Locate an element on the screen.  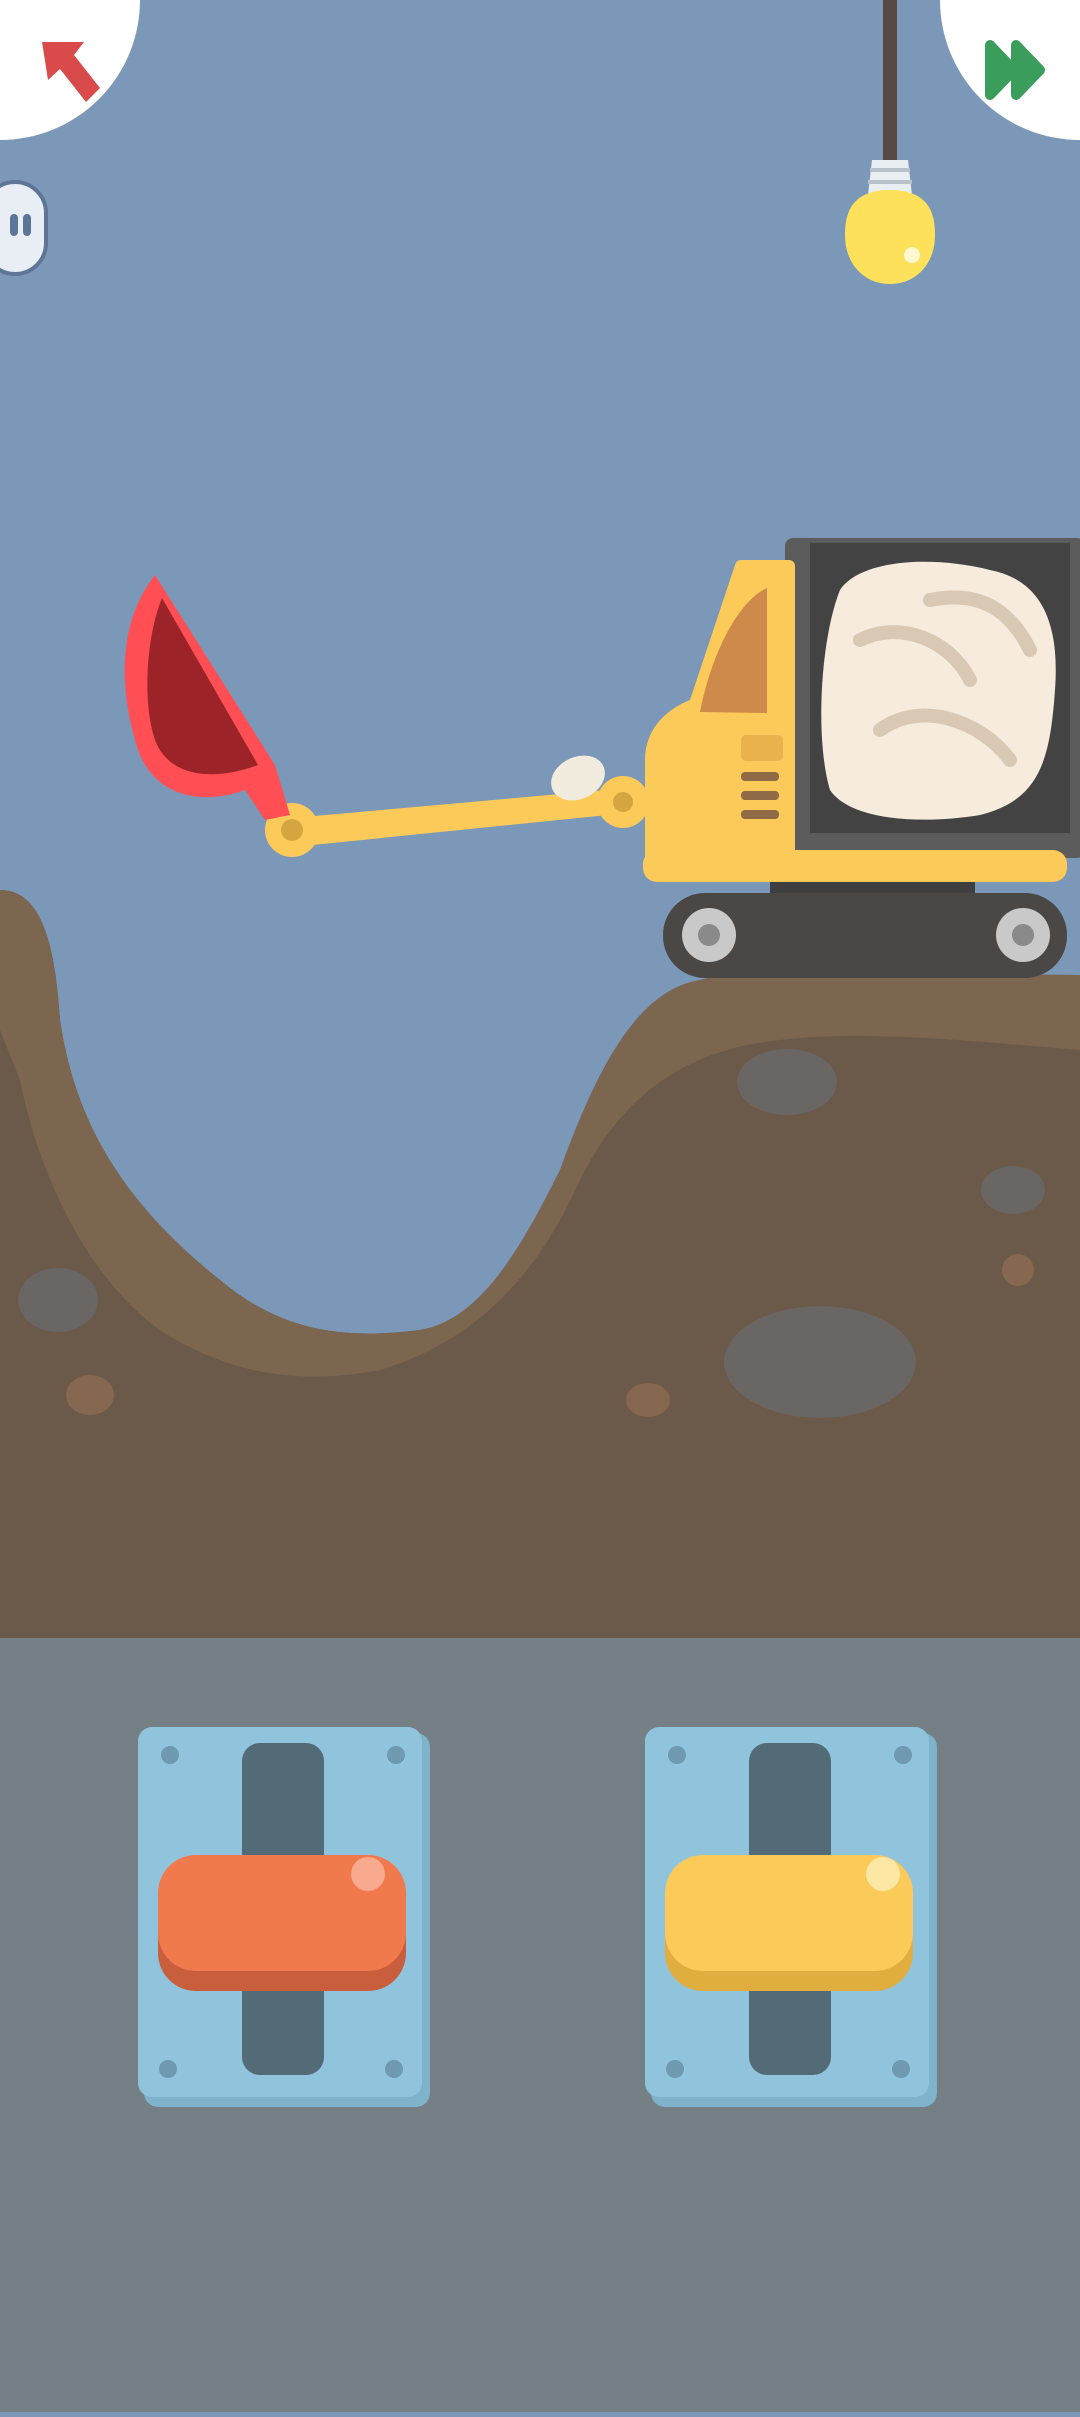
arm-lever is located at coordinates (282, 1923).